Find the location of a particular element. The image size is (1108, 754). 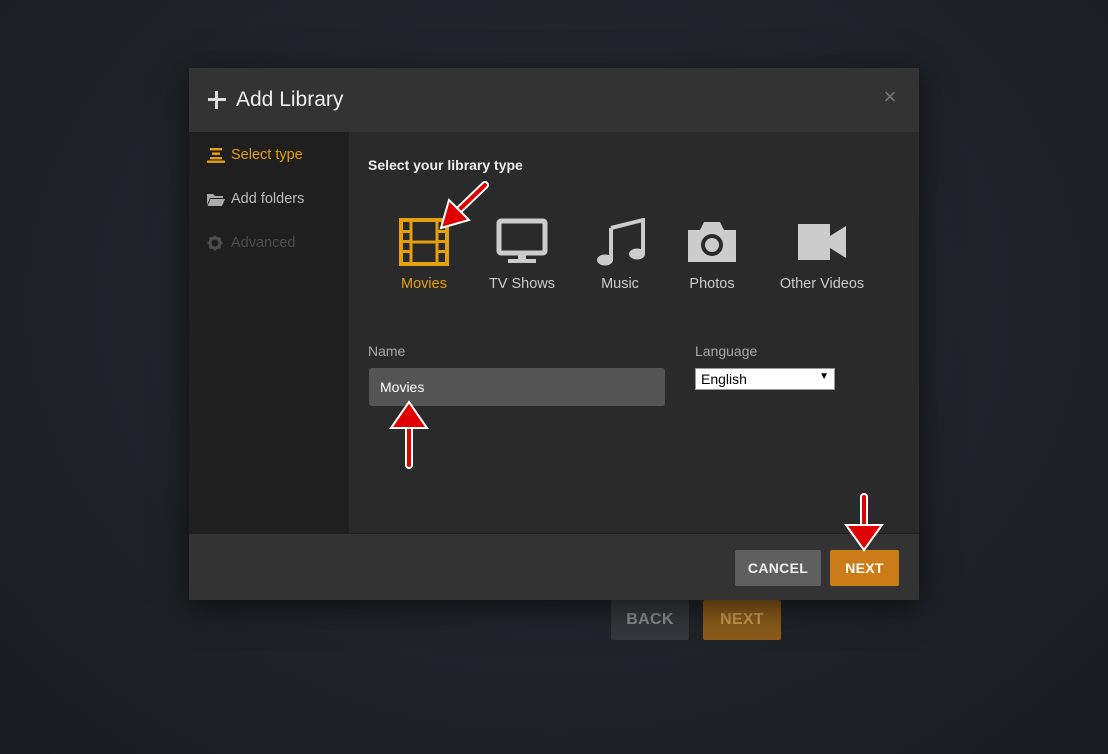

arrow-to-name-input is located at coordinates (409, 434).